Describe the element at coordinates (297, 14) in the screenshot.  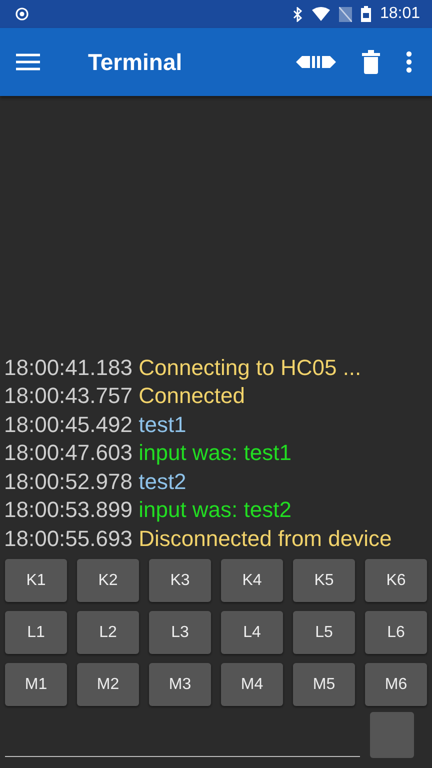
I see `bluetooth-icon` at that location.